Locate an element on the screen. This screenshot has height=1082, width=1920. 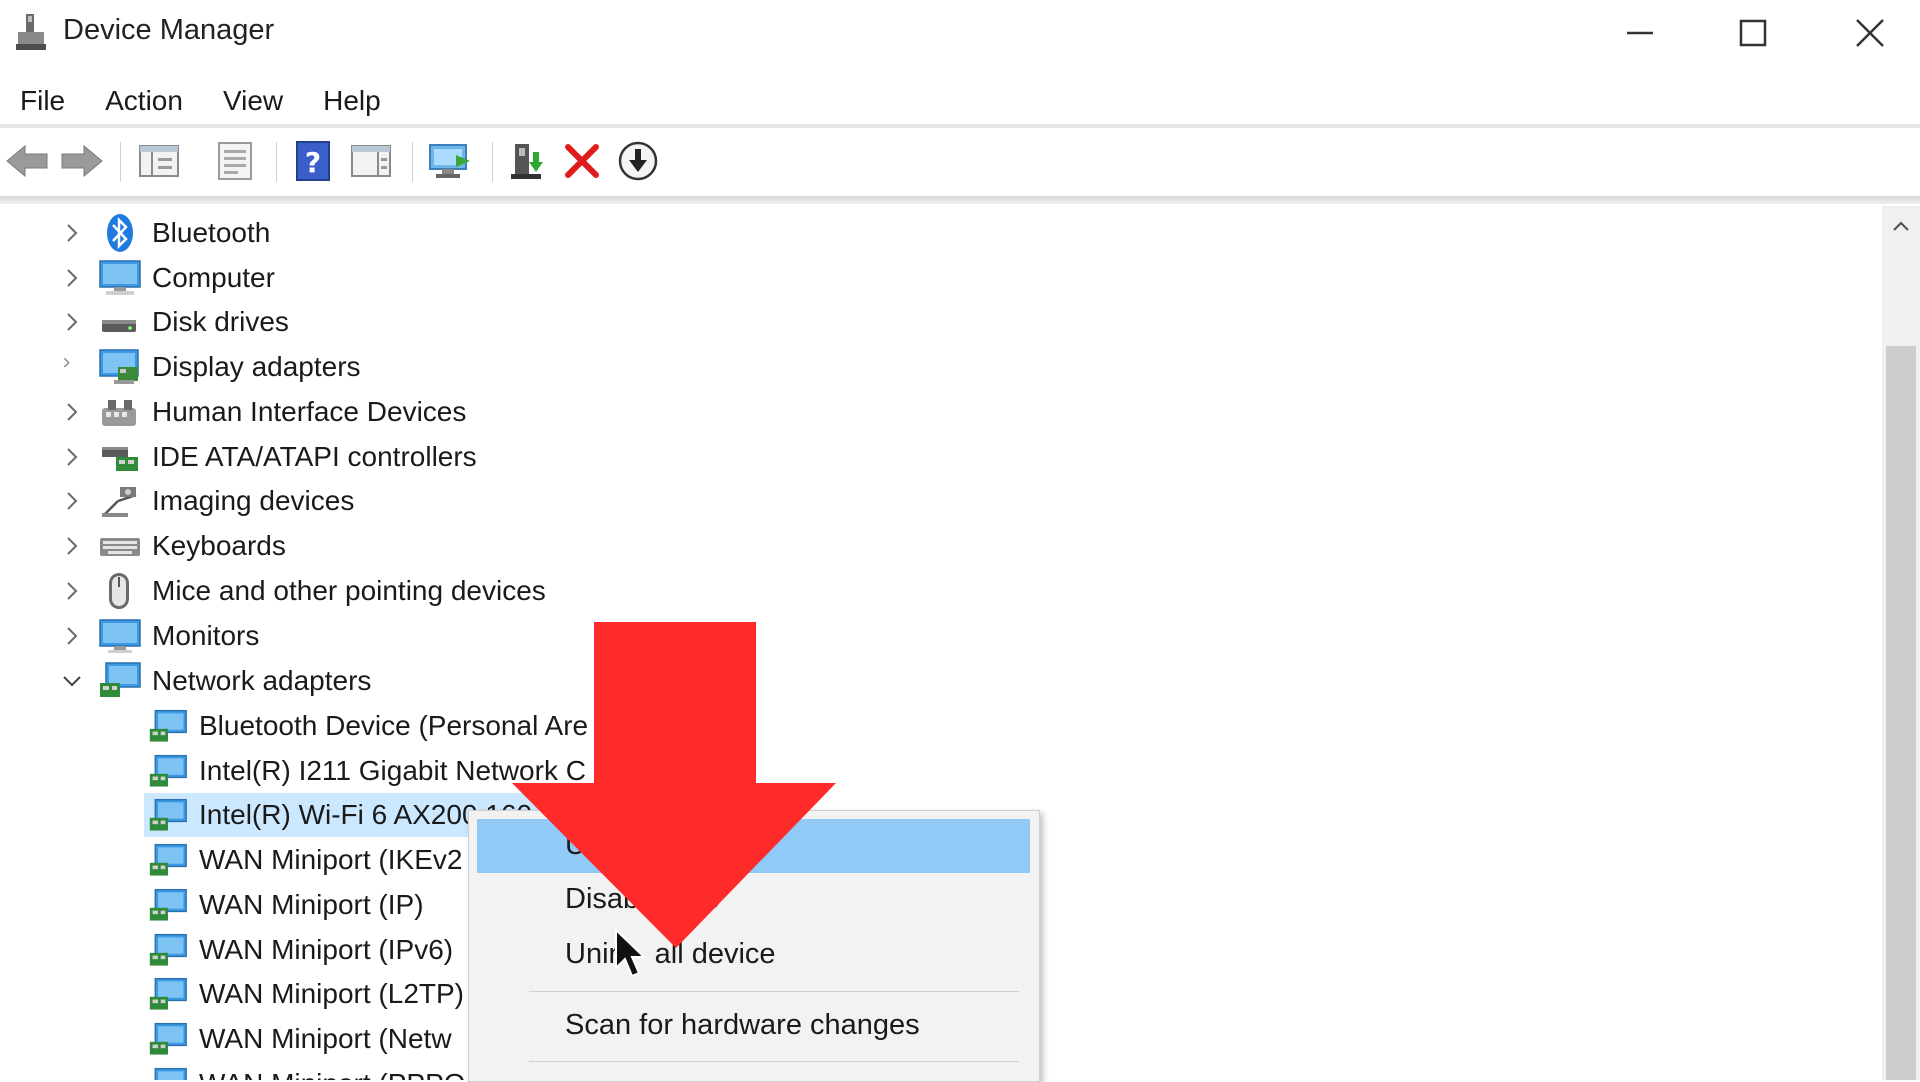
maximize-icon is located at coordinates (1753, 33).